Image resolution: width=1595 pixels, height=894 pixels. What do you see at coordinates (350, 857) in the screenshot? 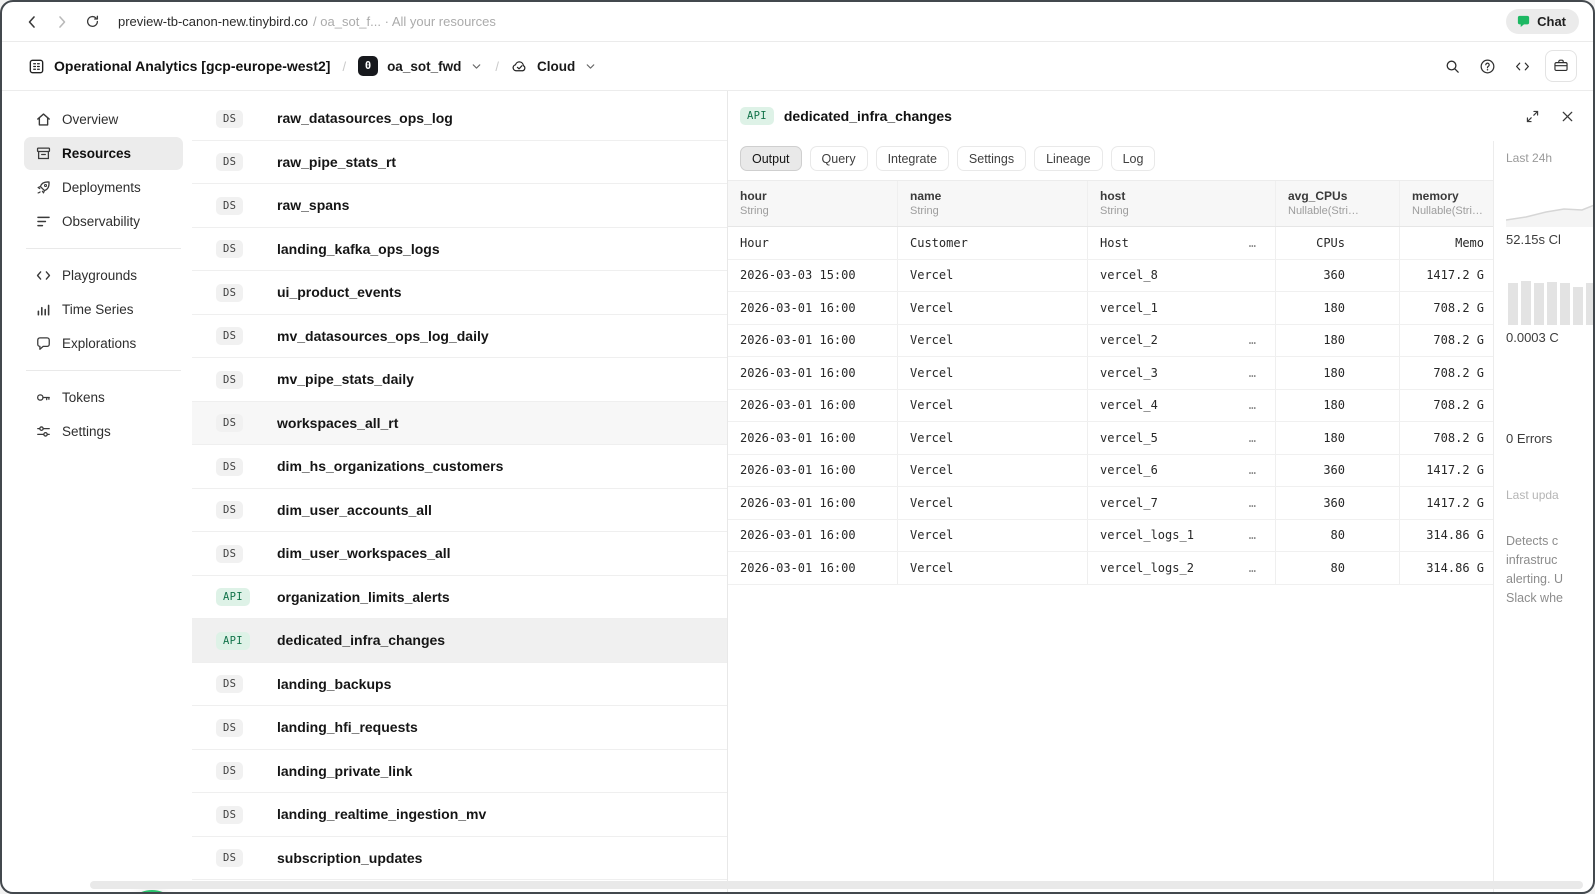
I see `resource-name: subscription_updates` at bounding box center [350, 857].